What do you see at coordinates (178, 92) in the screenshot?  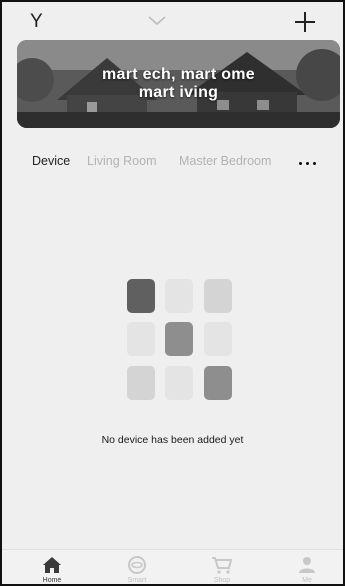 I see `banner-line-2: mart iving` at bounding box center [178, 92].